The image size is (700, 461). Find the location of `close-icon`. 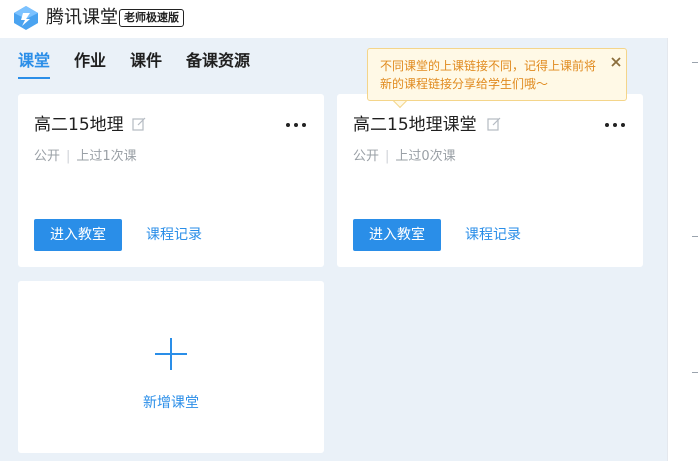

close-icon is located at coordinates (616, 62).